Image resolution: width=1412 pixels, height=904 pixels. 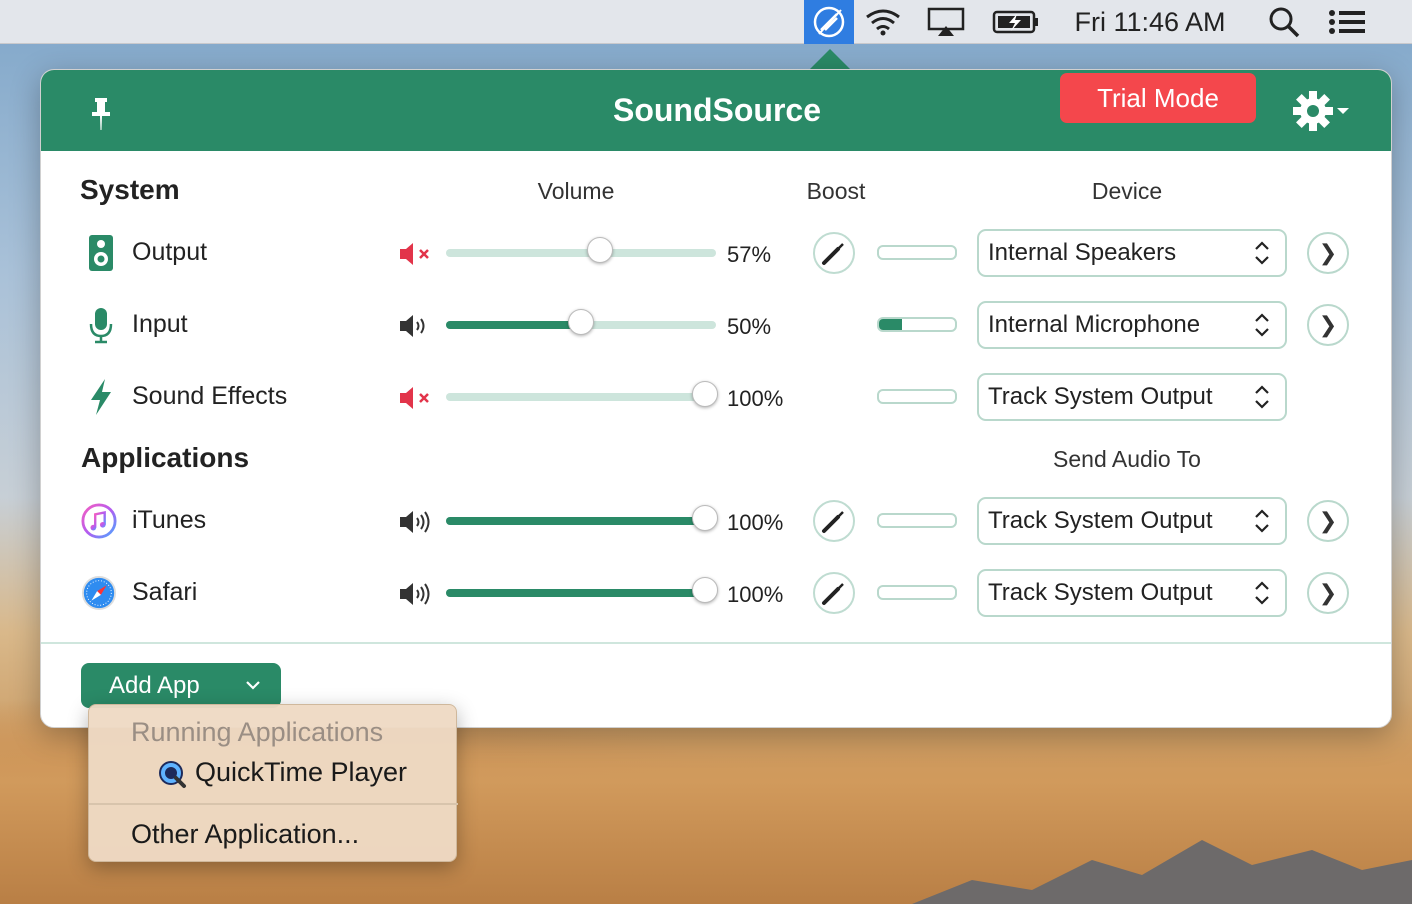 I want to click on output-more-button: ❯, so click(x=1328, y=253).